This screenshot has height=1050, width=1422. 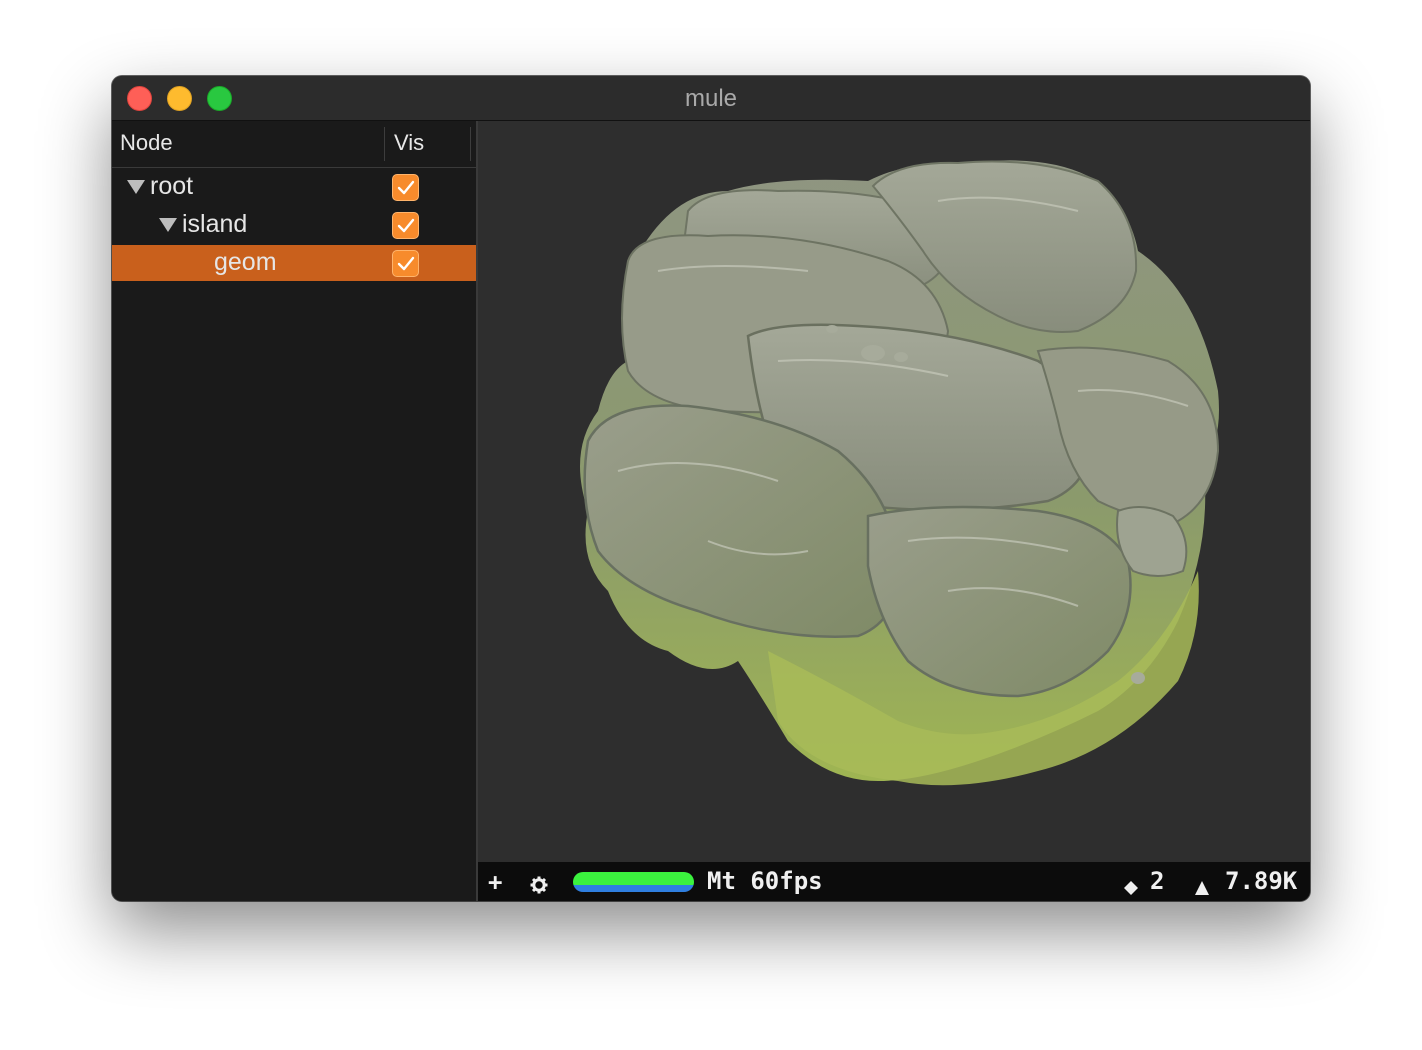 What do you see at coordinates (146, 143) in the screenshot?
I see `column-header-node: Node` at bounding box center [146, 143].